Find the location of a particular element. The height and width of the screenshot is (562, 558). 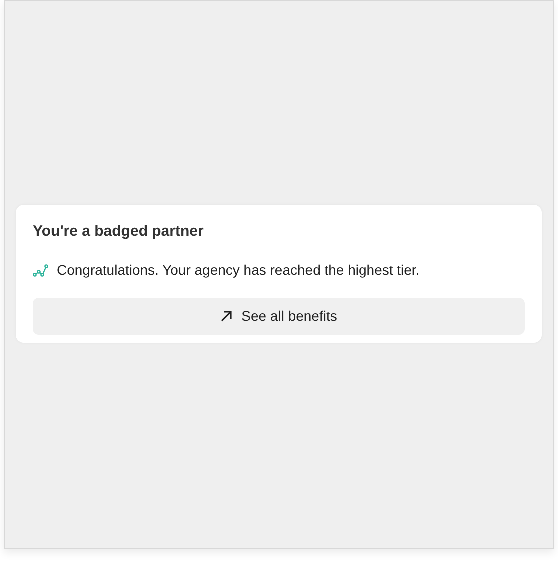

card-title: You're a badged partner is located at coordinates (119, 232).